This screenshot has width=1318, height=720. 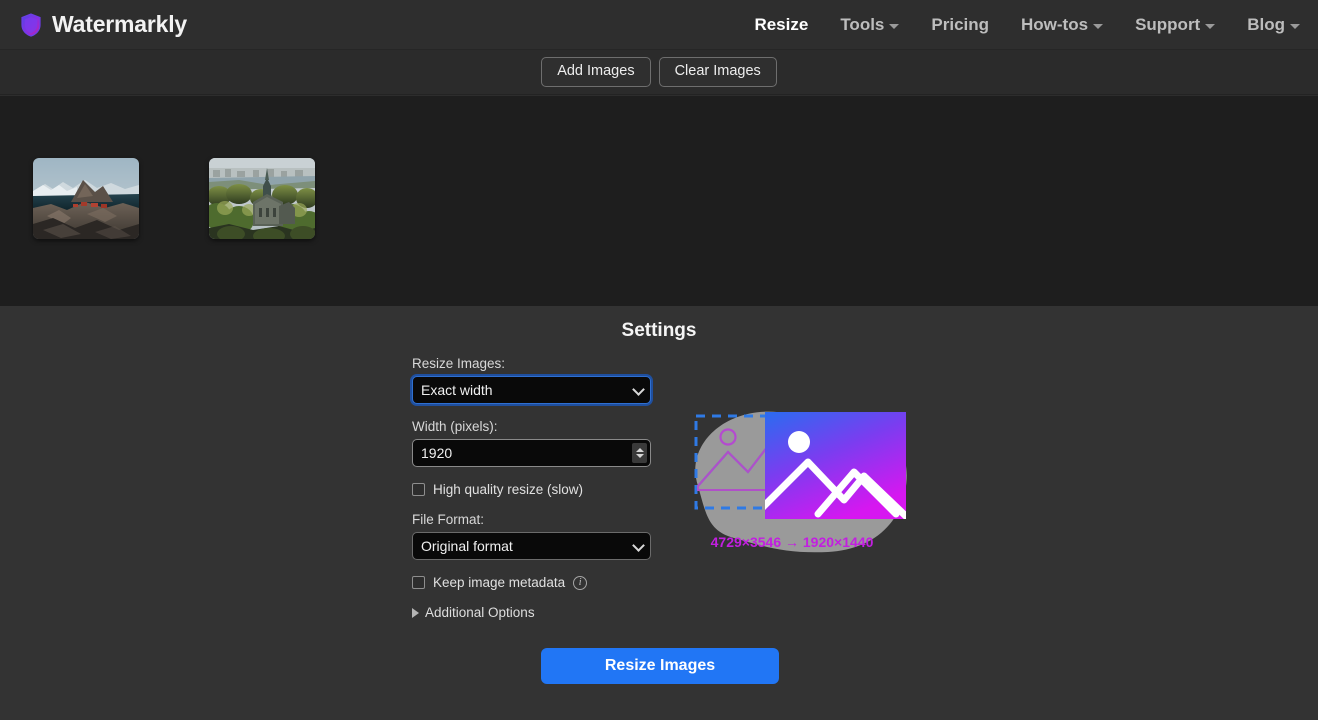 I want to click on nav-item-blog: Blog, so click(x=1273, y=25).